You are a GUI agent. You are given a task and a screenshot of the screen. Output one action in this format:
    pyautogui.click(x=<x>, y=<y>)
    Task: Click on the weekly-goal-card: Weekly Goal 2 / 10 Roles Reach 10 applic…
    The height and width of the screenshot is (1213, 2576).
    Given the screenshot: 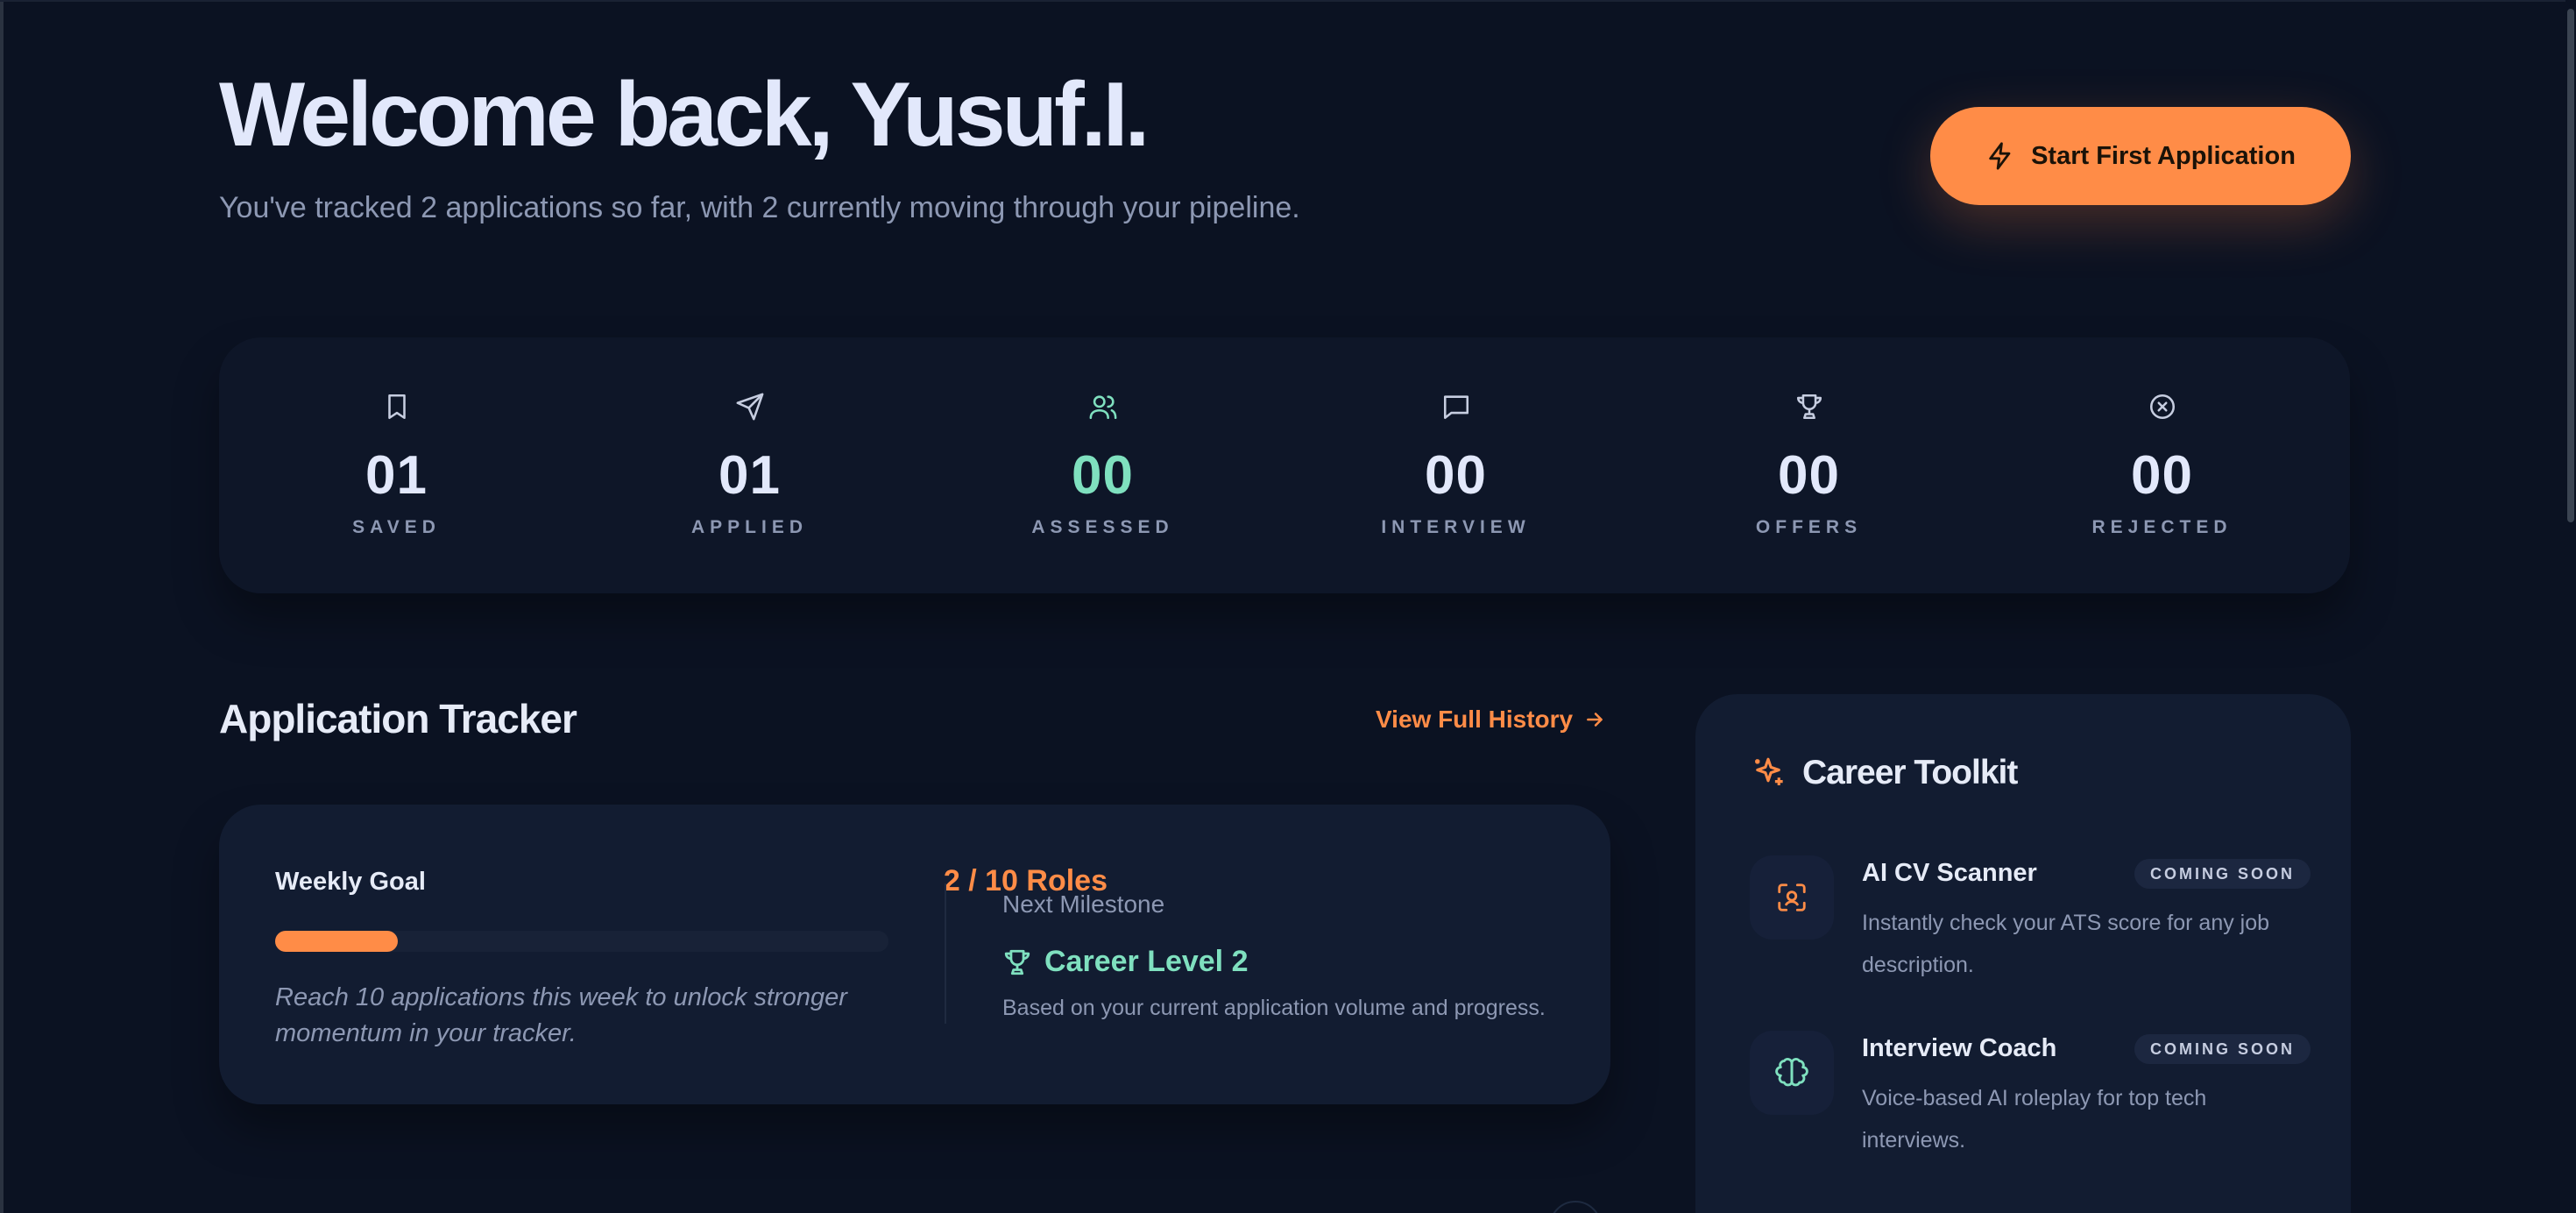 What is the action you would take?
    pyautogui.click(x=914, y=954)
    